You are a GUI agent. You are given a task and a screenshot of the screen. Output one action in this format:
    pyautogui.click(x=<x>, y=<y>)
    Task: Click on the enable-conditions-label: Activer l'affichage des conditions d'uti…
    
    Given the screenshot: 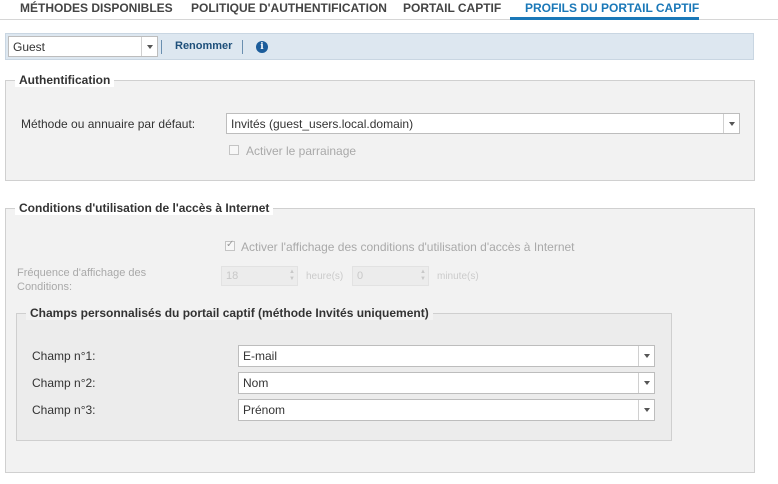 What is the action you would take?
    pyautogui.click(x=408, y=247)
    